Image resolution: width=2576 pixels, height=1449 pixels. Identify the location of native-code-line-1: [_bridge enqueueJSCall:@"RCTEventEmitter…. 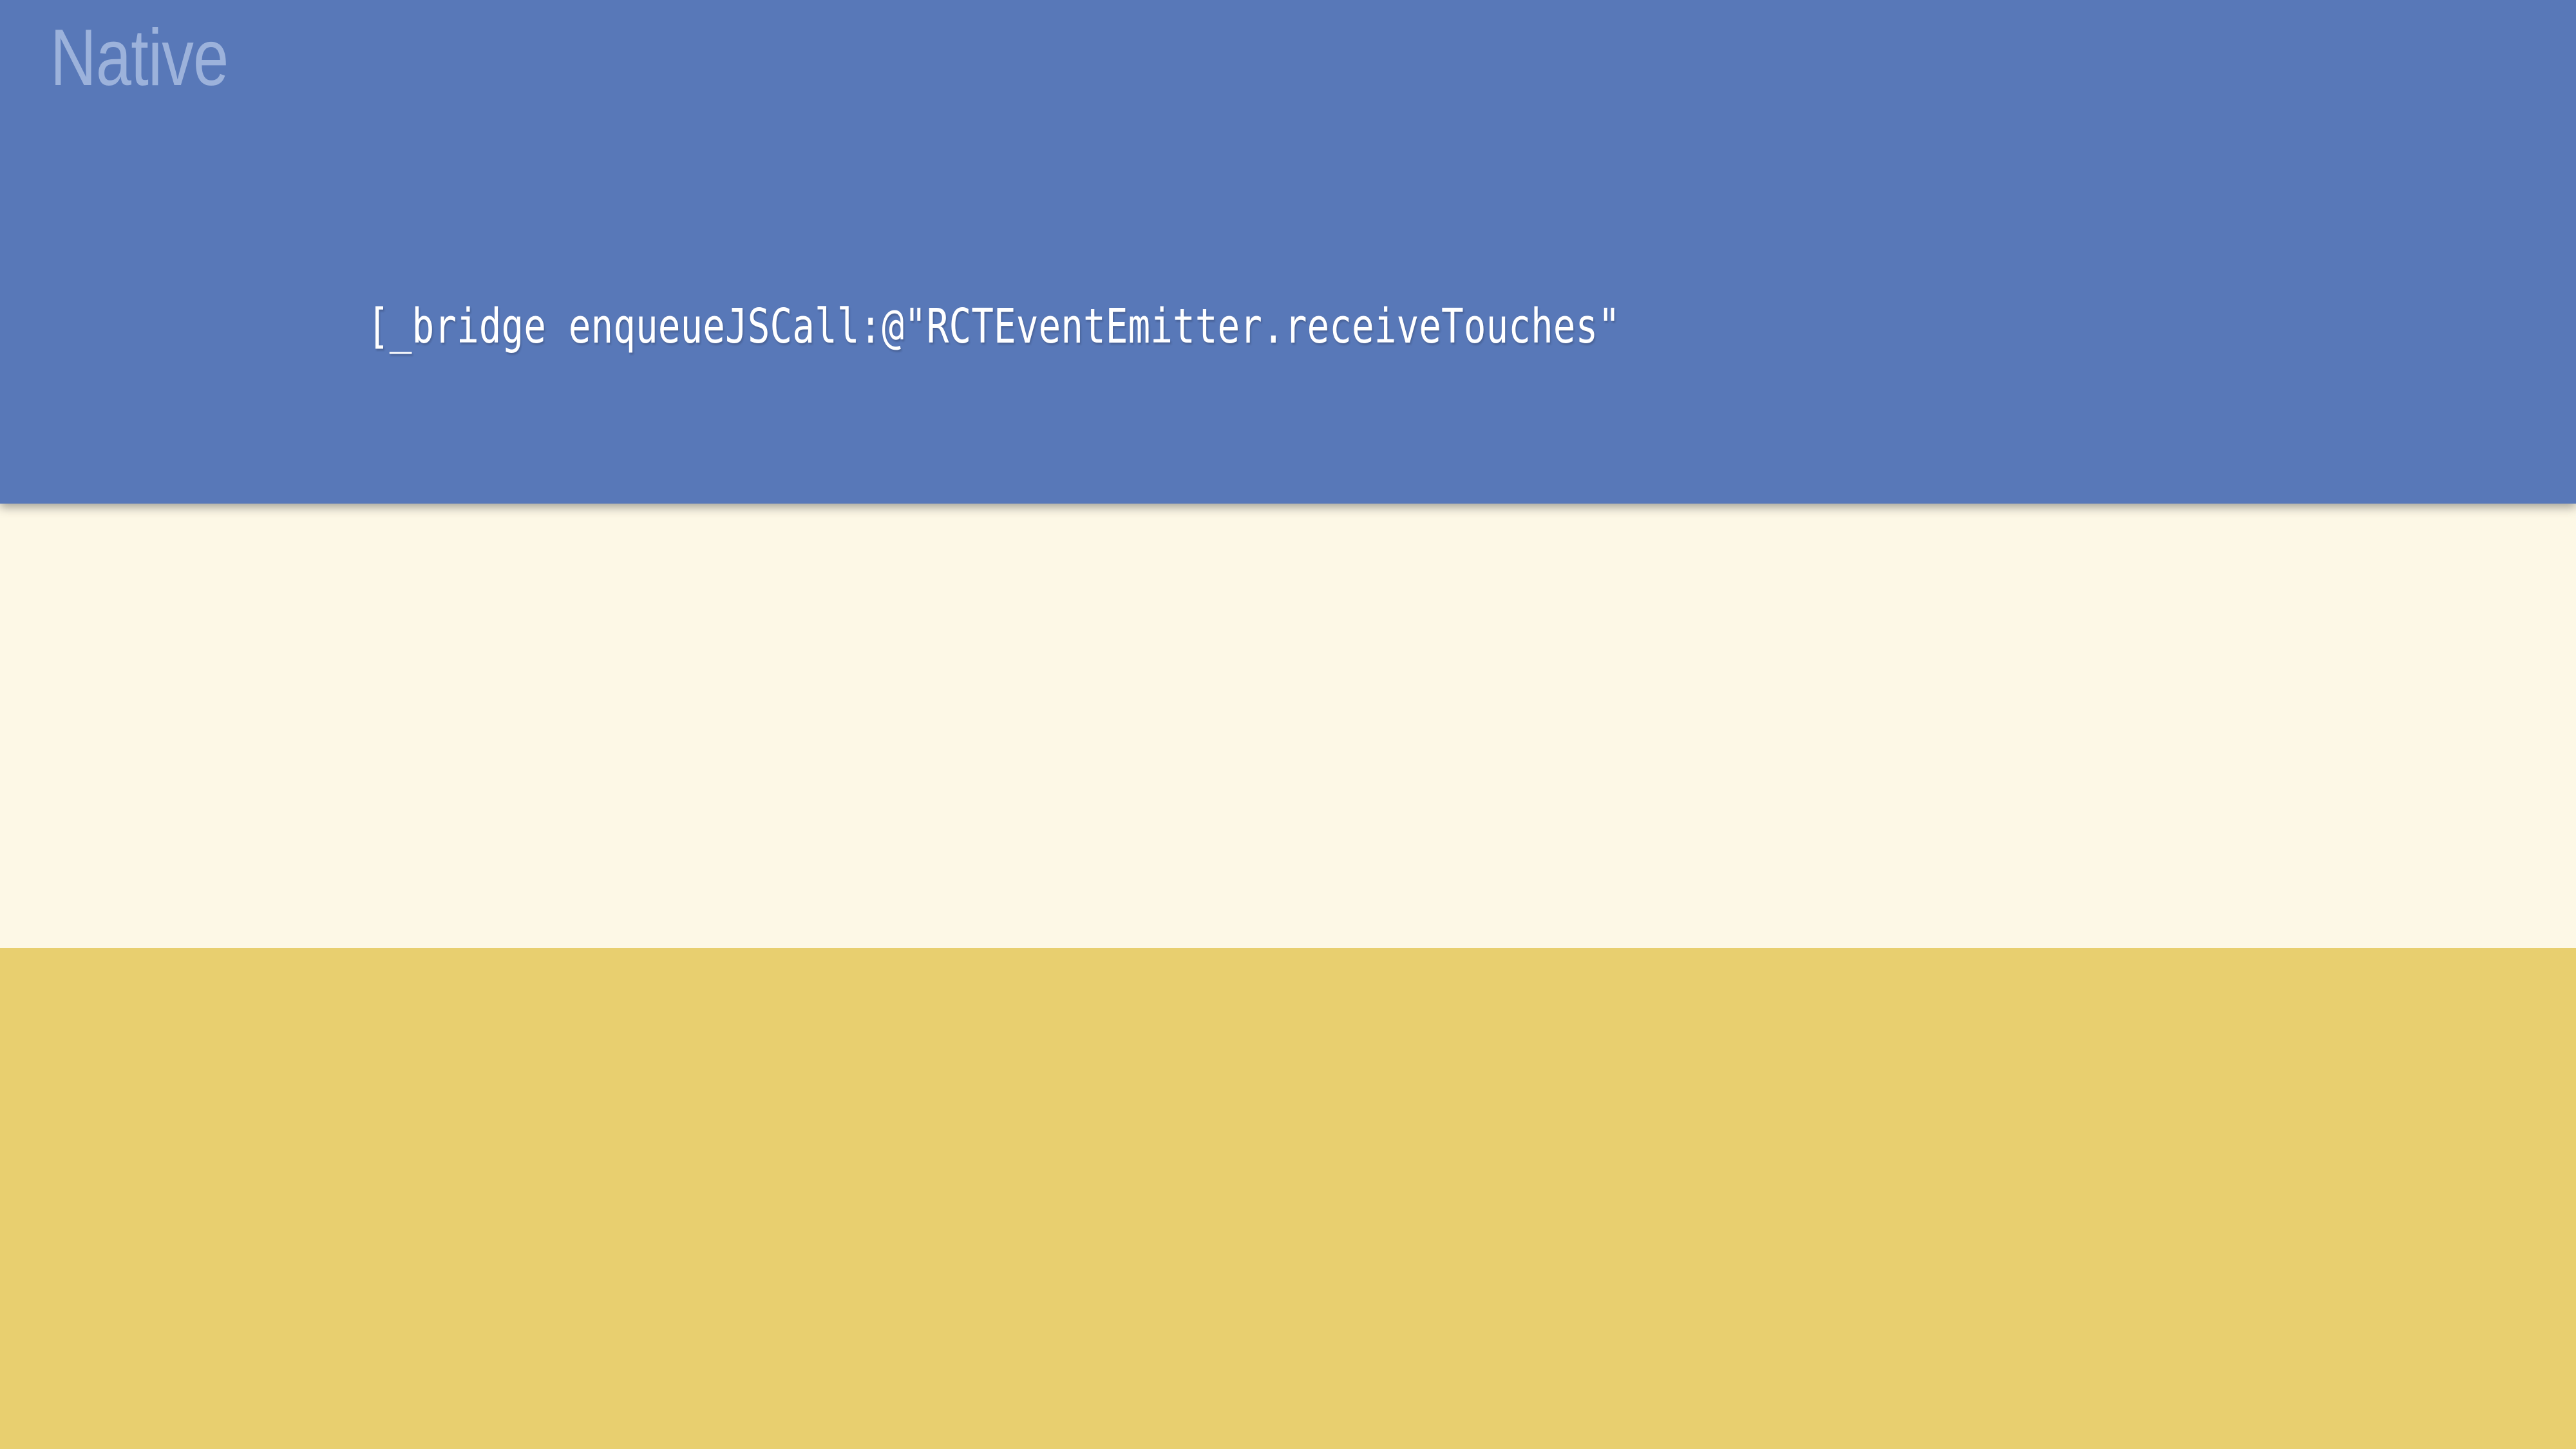
(994, 326).